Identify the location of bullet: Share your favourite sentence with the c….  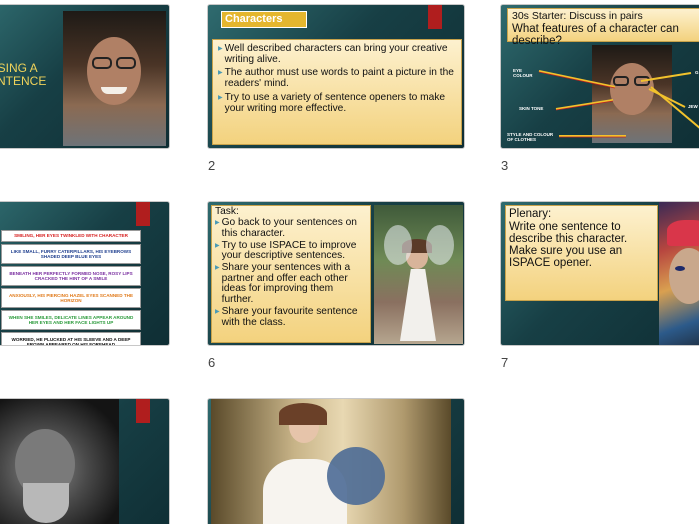
(291, 317).